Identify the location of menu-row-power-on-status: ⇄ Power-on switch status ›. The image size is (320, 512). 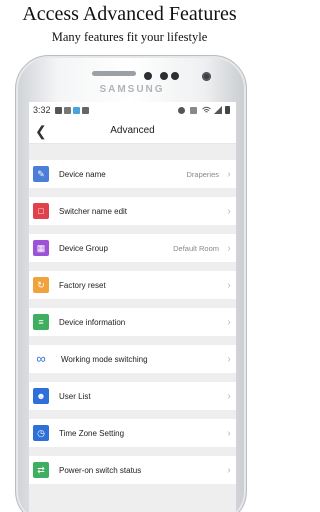
(132, 470).